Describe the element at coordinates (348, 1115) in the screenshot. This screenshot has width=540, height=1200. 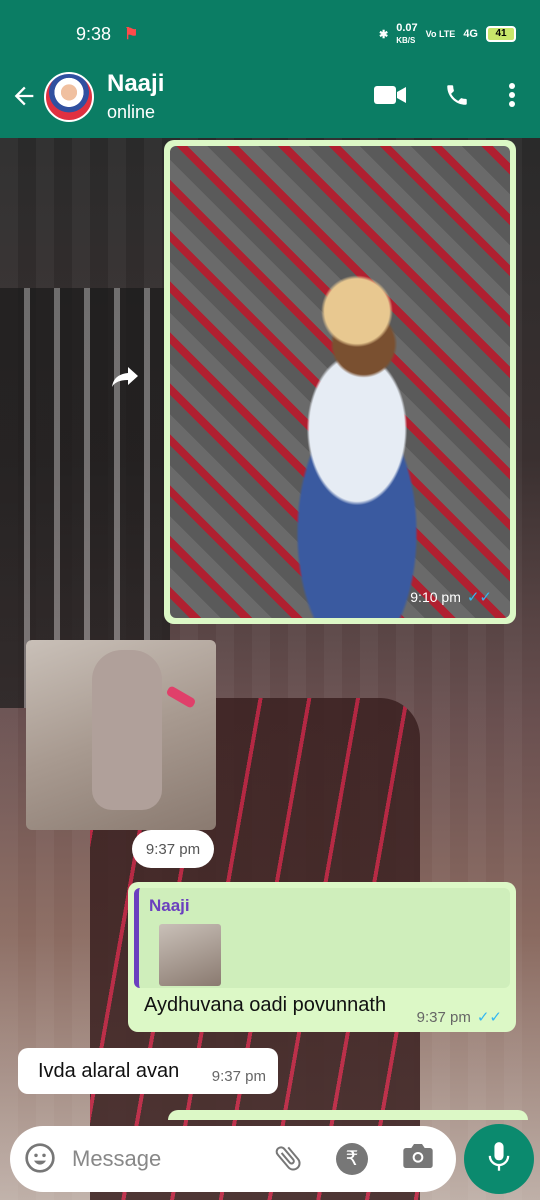
I see `partial-message` at that location.